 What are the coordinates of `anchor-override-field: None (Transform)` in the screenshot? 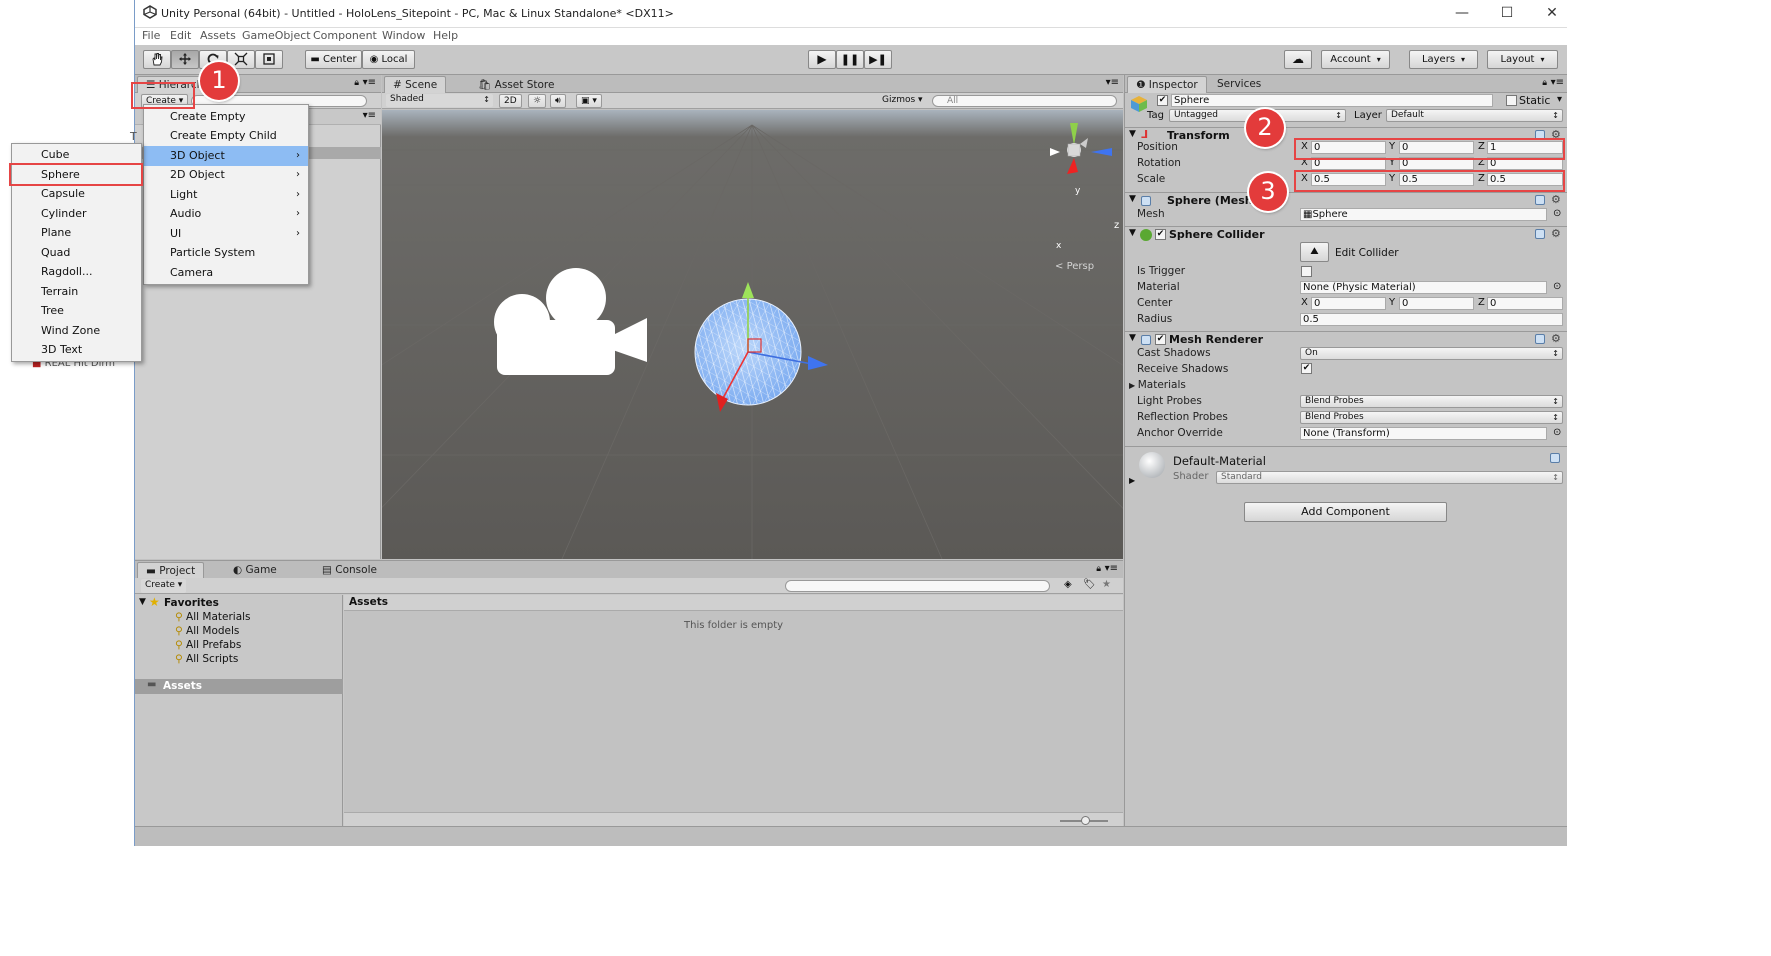 It's located at (1423, 433).